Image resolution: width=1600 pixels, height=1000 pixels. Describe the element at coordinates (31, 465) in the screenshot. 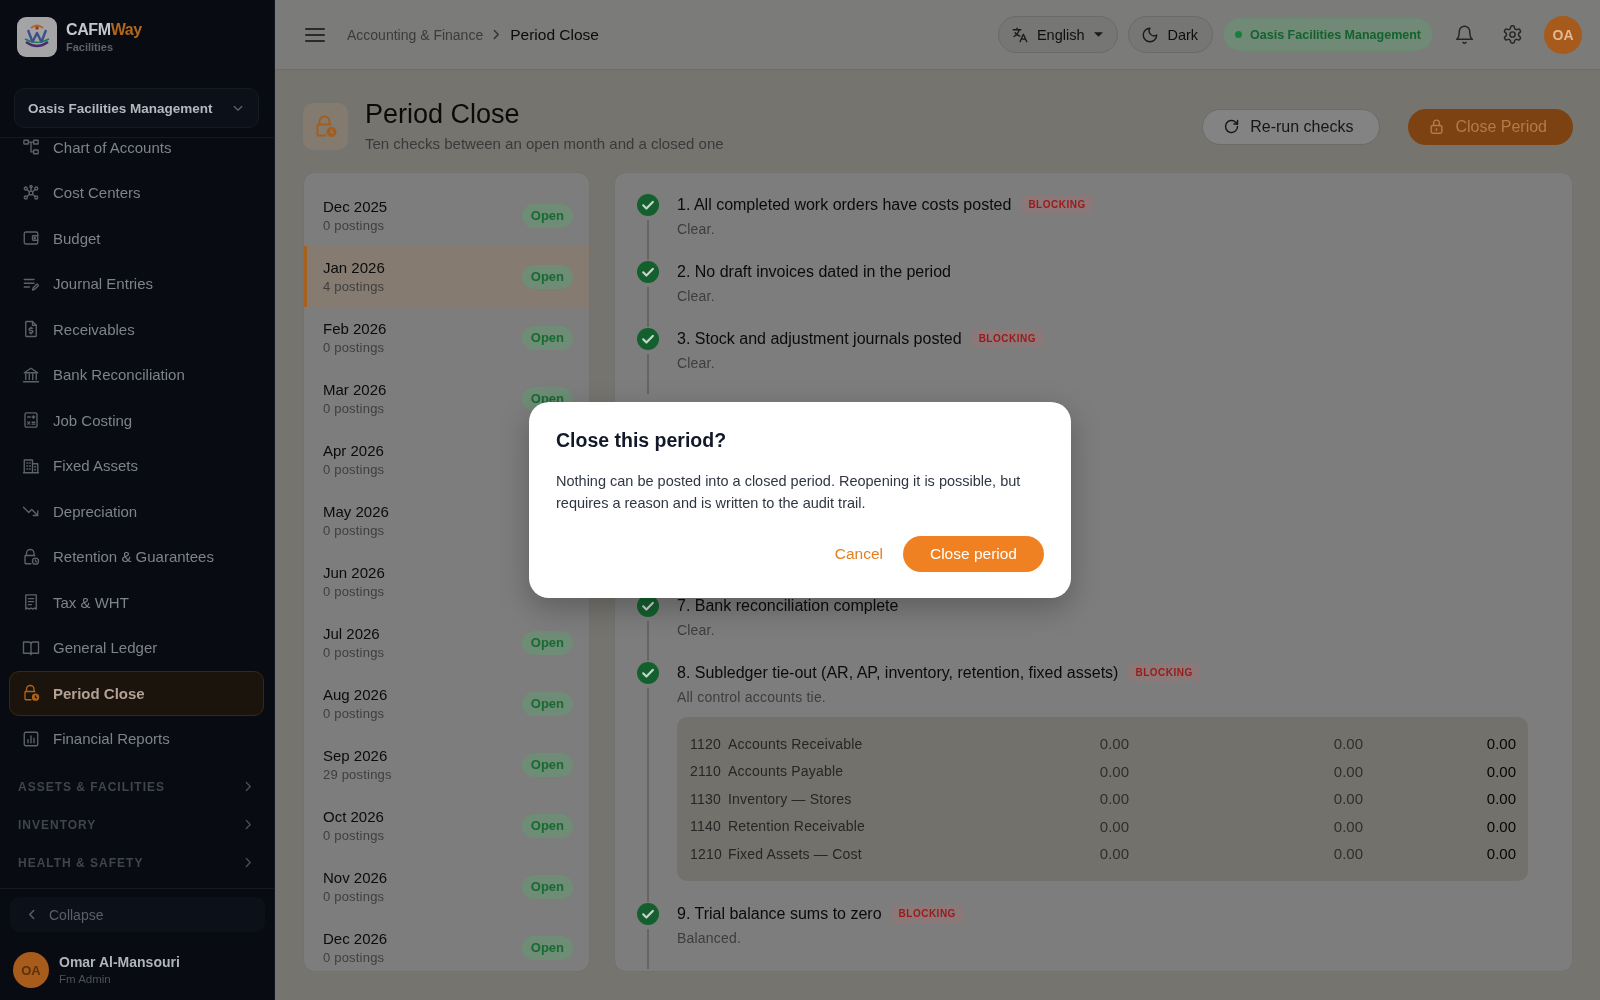

I see `building-icon` at that location.